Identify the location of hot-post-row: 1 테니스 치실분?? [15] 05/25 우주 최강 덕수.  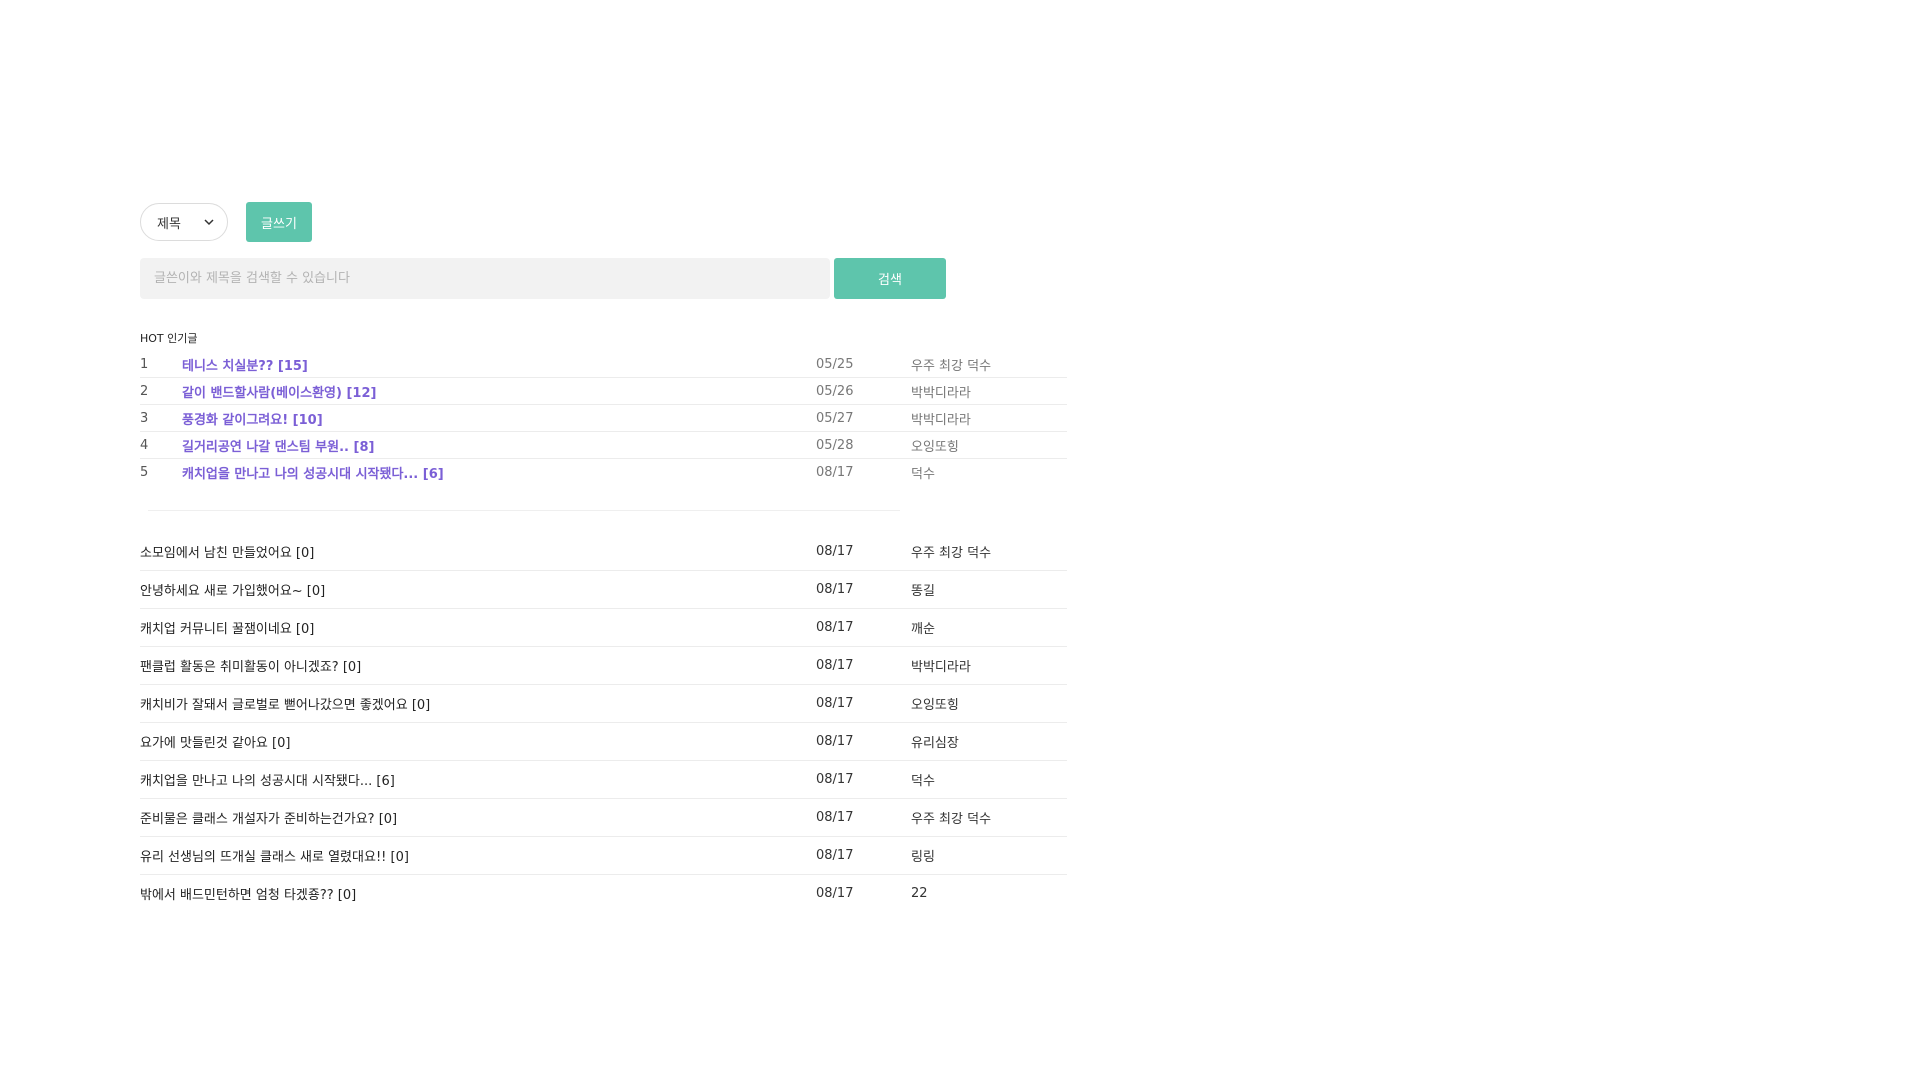
(603, 364).